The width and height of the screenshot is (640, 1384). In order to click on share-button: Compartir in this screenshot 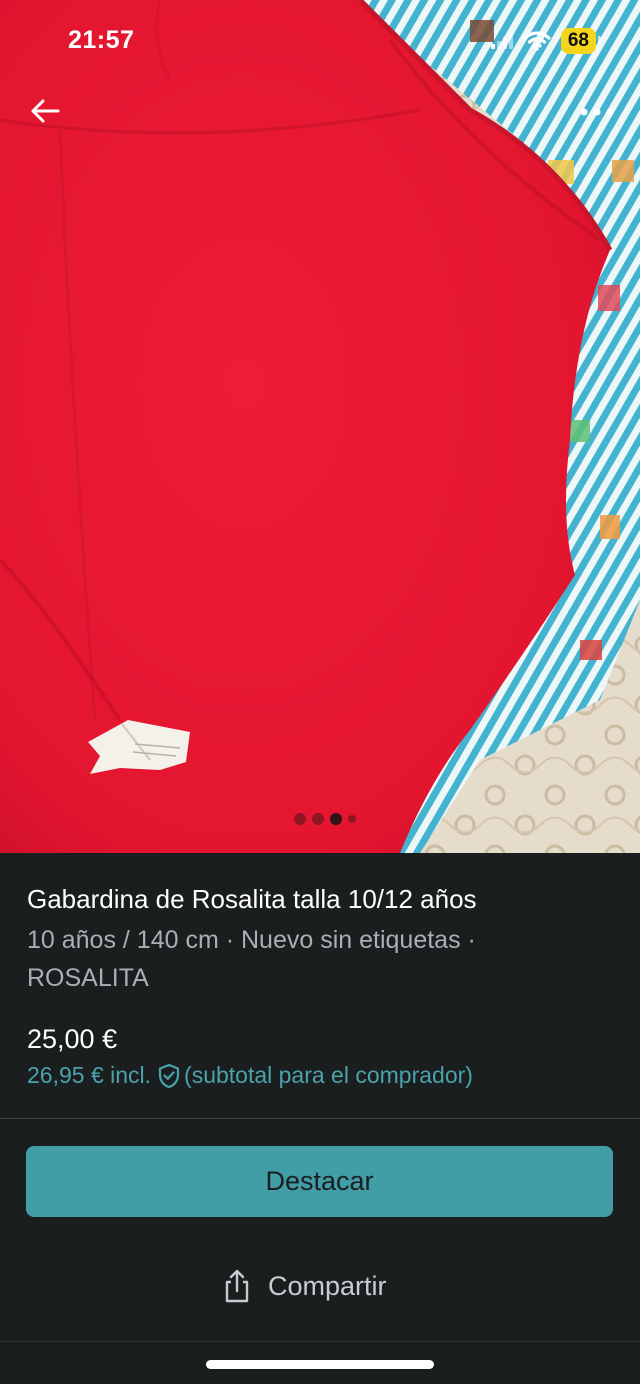, I will do `click(304, 1286)`.